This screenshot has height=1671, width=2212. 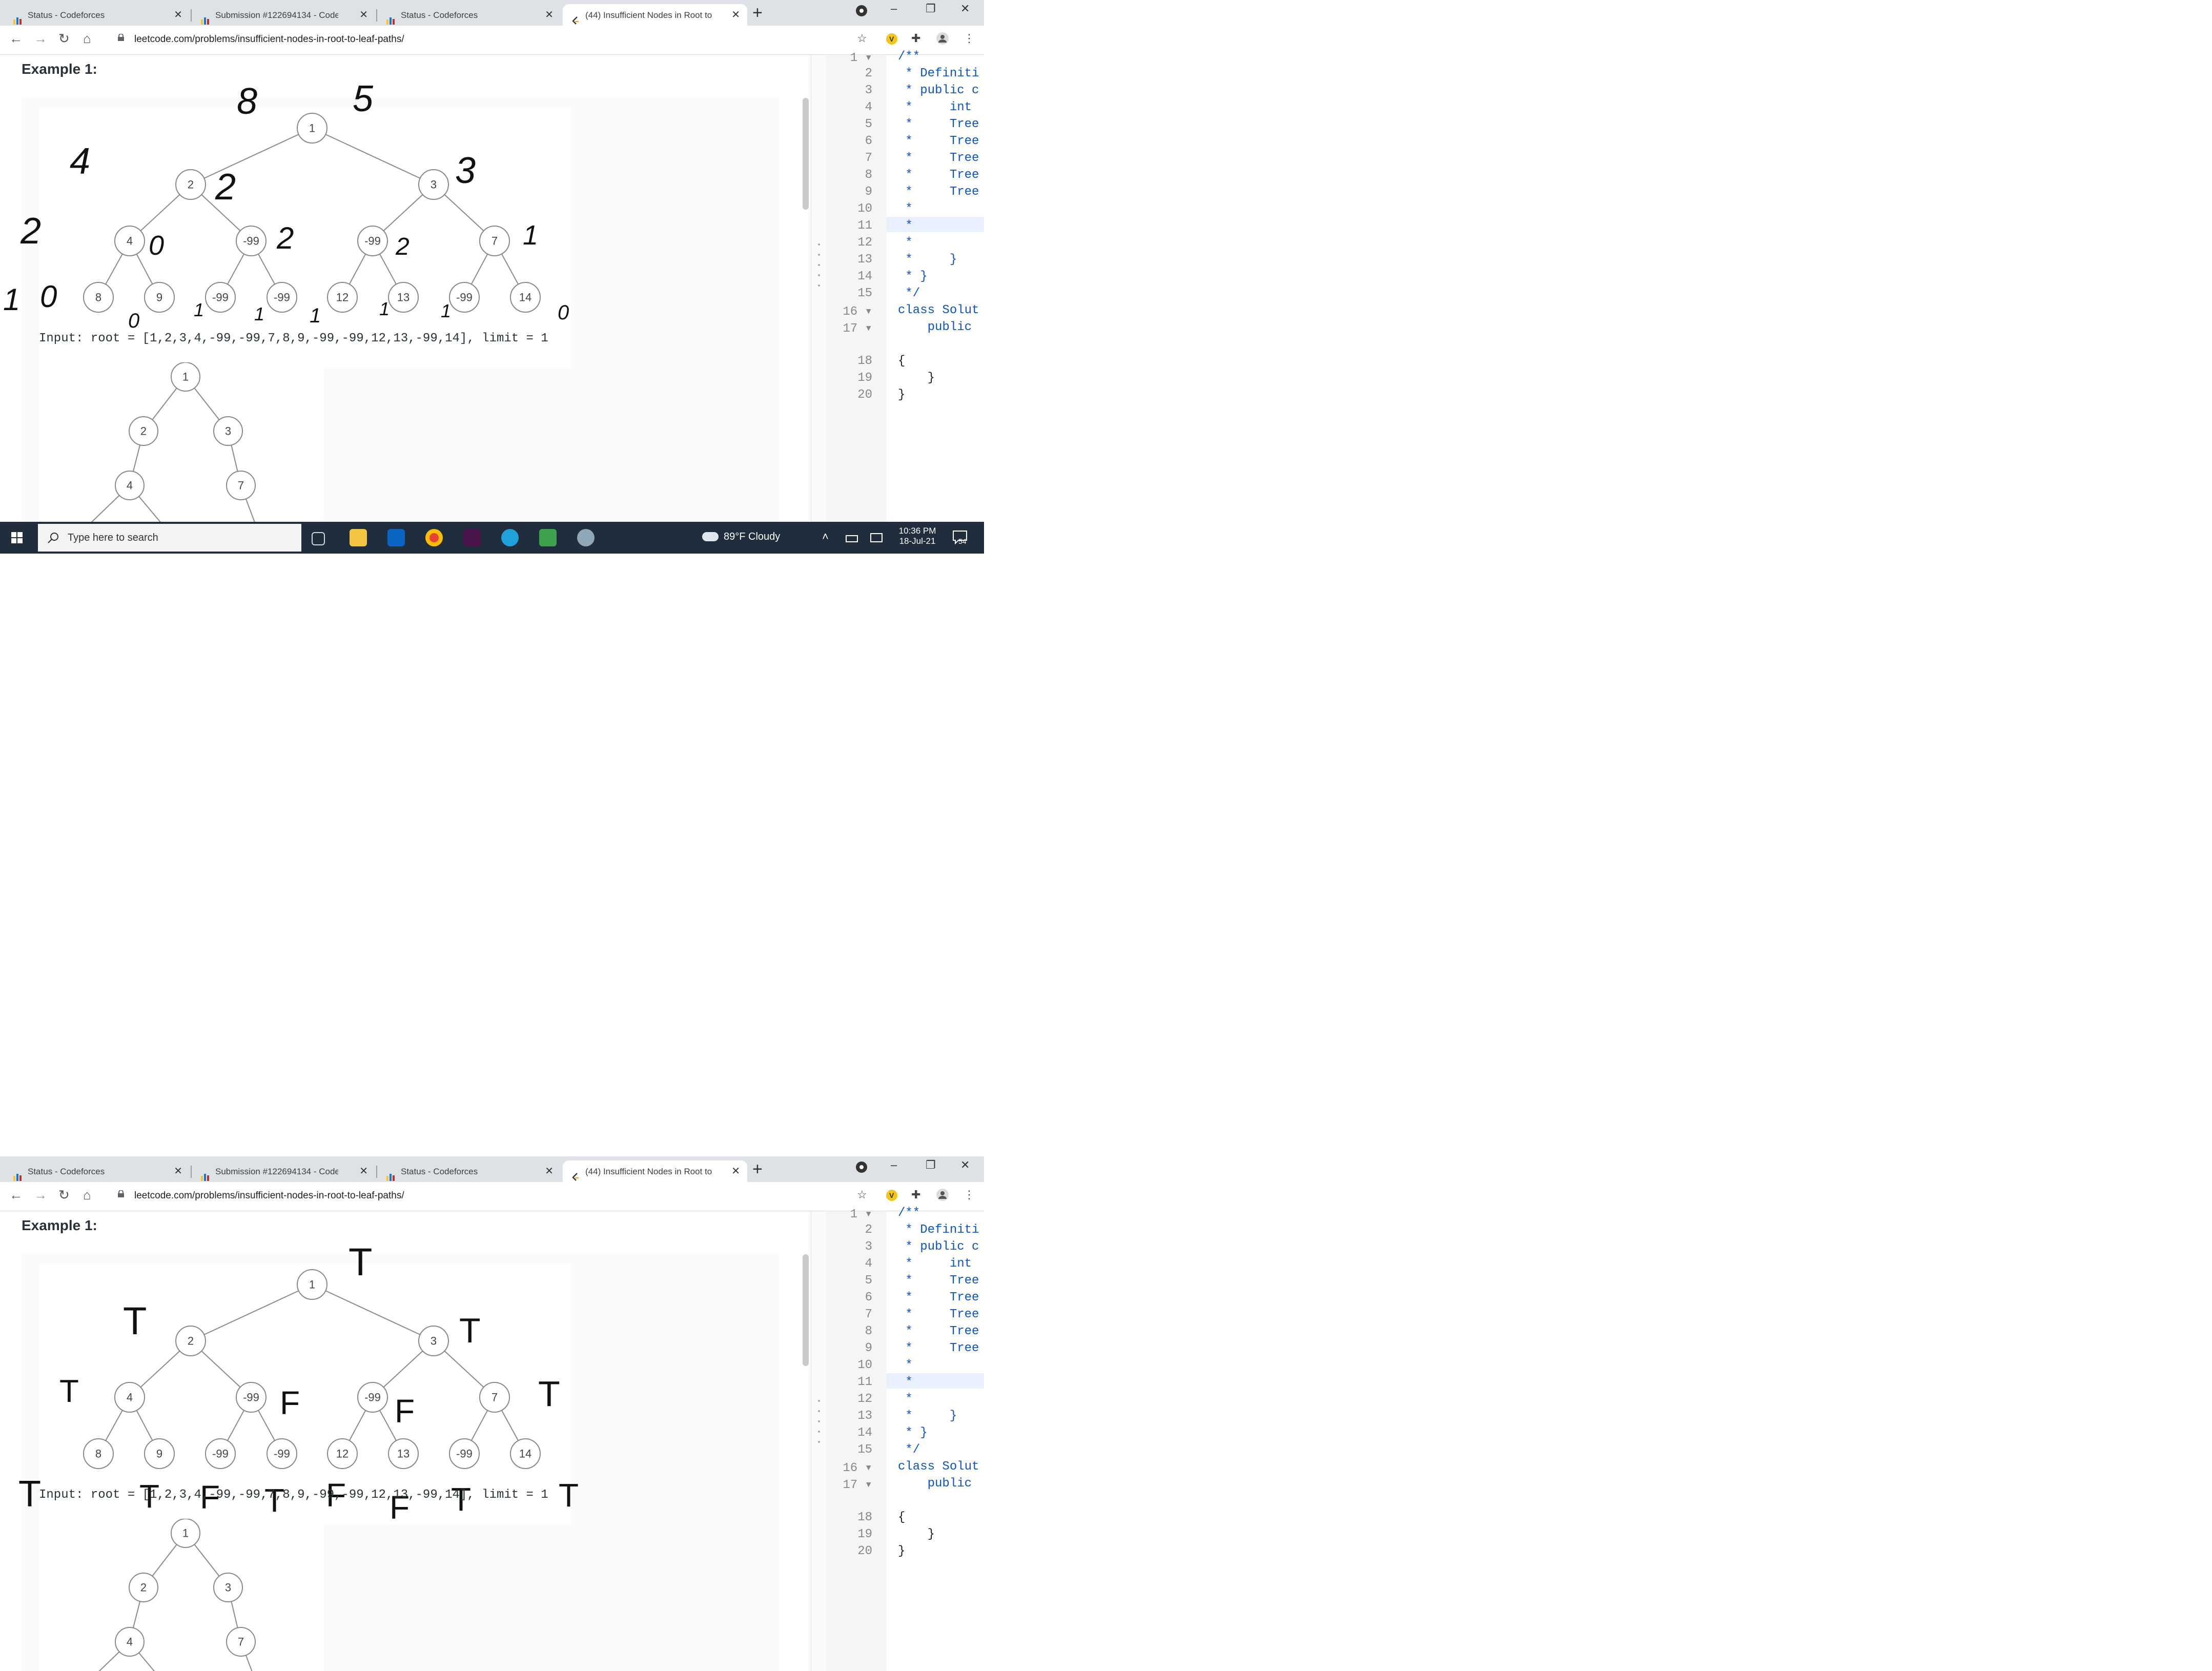 What do you see at coordinates (868, 1298) in the screenshot?
I see `line-number: 6` at bounding box center [868, 1298].